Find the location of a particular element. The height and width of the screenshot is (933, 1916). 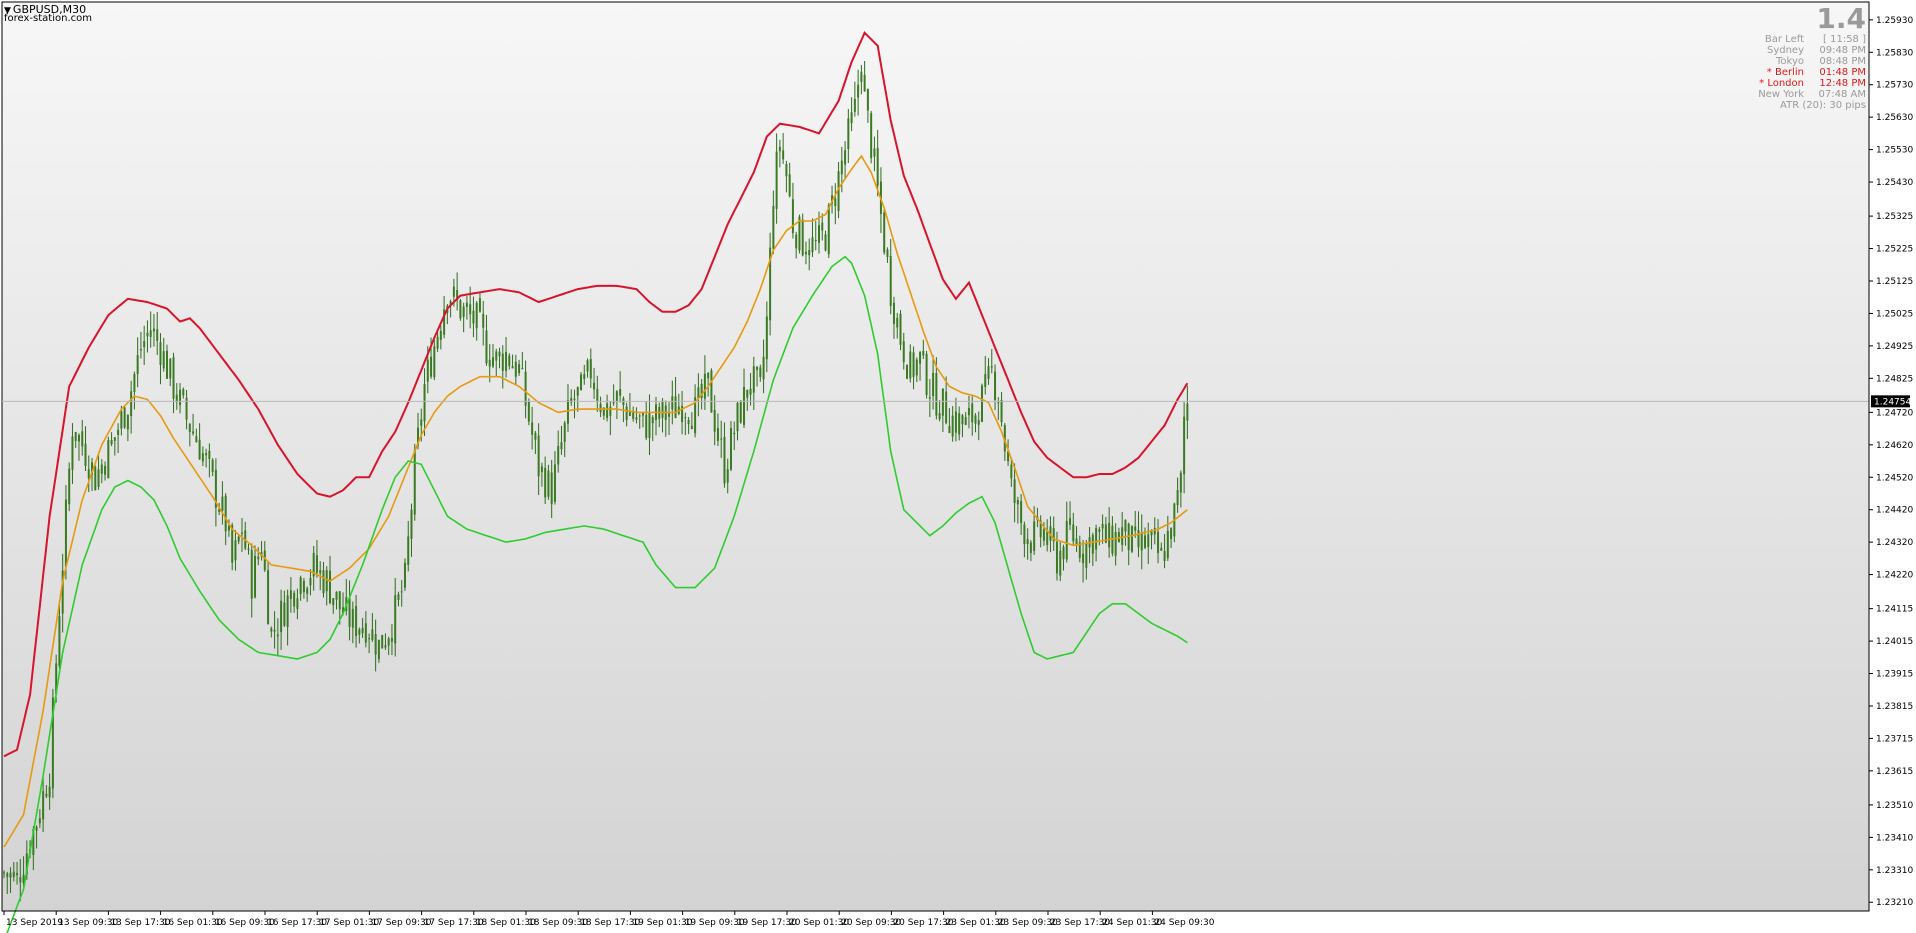

session-name: Bar Left is located at coordinates (1784, 39).